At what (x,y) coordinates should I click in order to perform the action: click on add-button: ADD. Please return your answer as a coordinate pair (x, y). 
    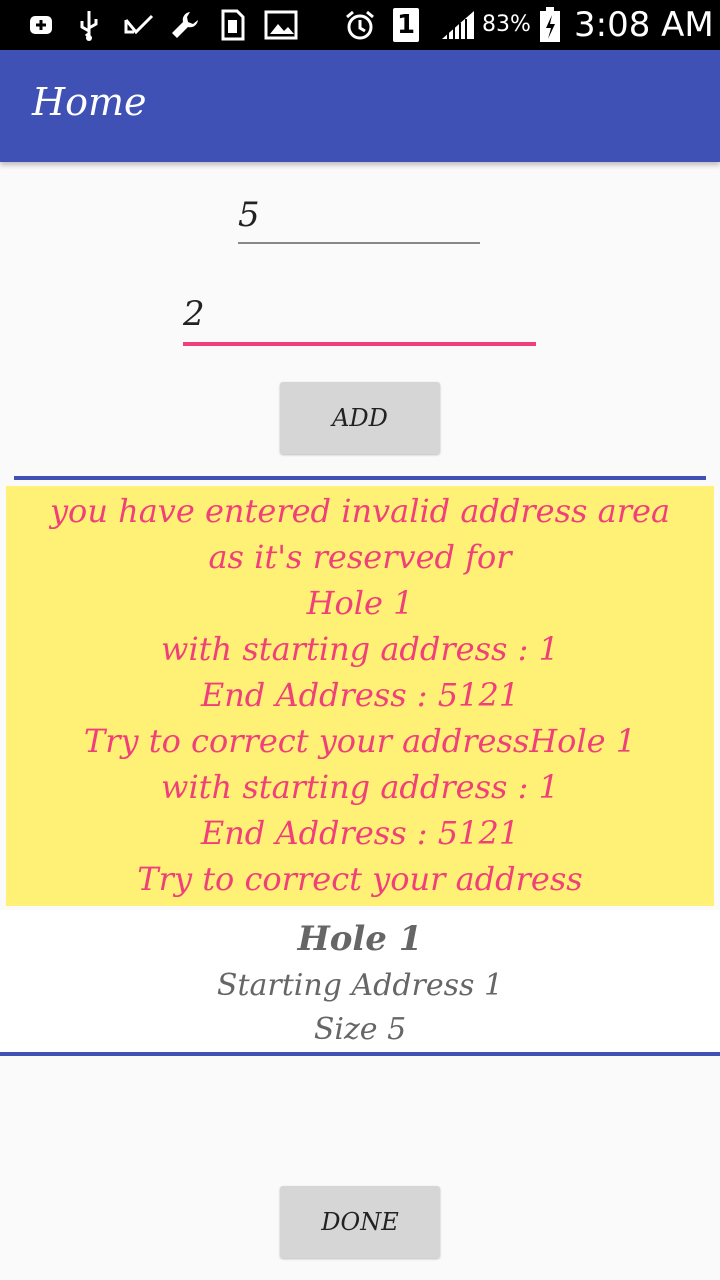
    Looking at the image, I should click on (360, 418).